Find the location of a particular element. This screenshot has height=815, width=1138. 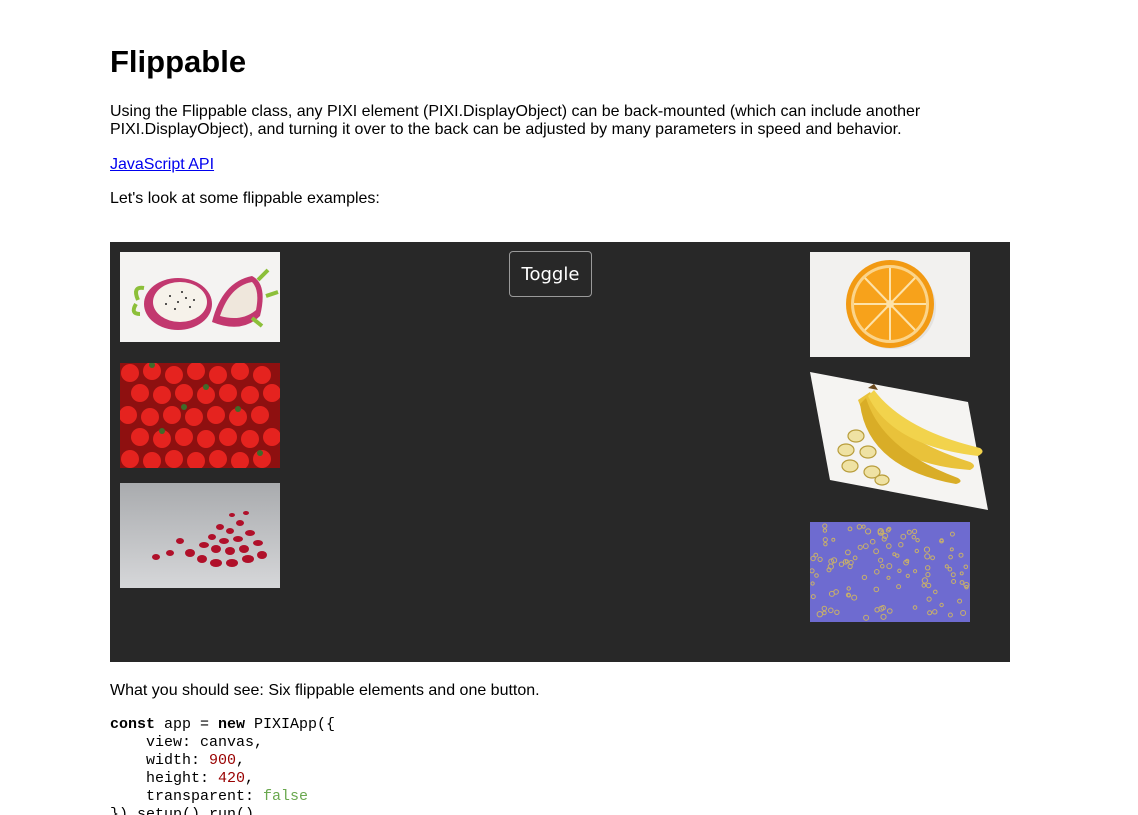

code-text: }).setup().run() is located at coordinates (182, 810).